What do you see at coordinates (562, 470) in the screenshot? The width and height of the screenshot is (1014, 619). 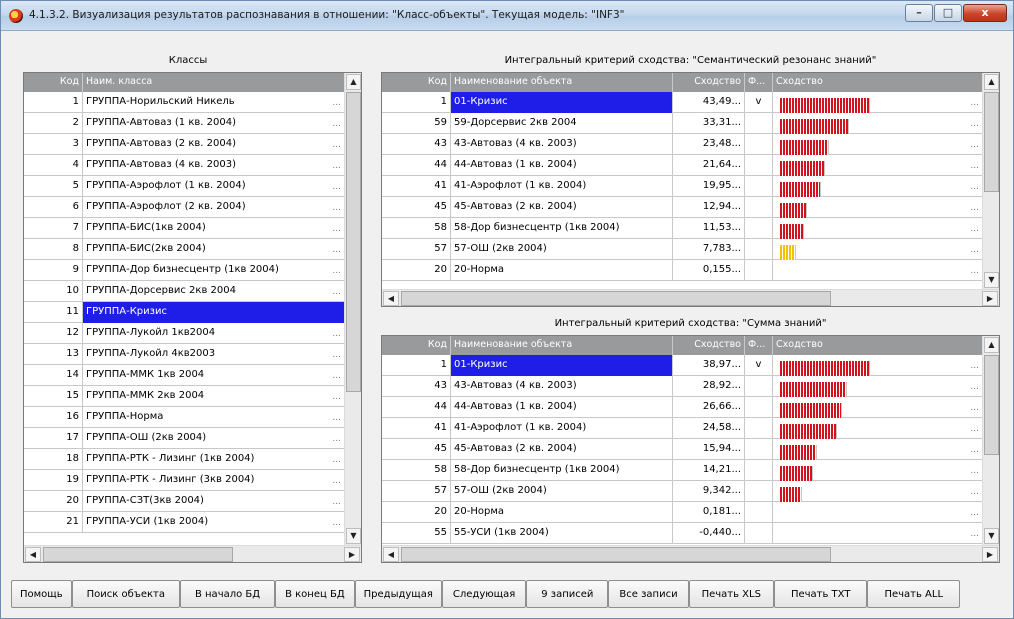 I see `cell-object-name: 58-Дор бизнесцентр (1кв 2004)` at bounding box center [562, 470].